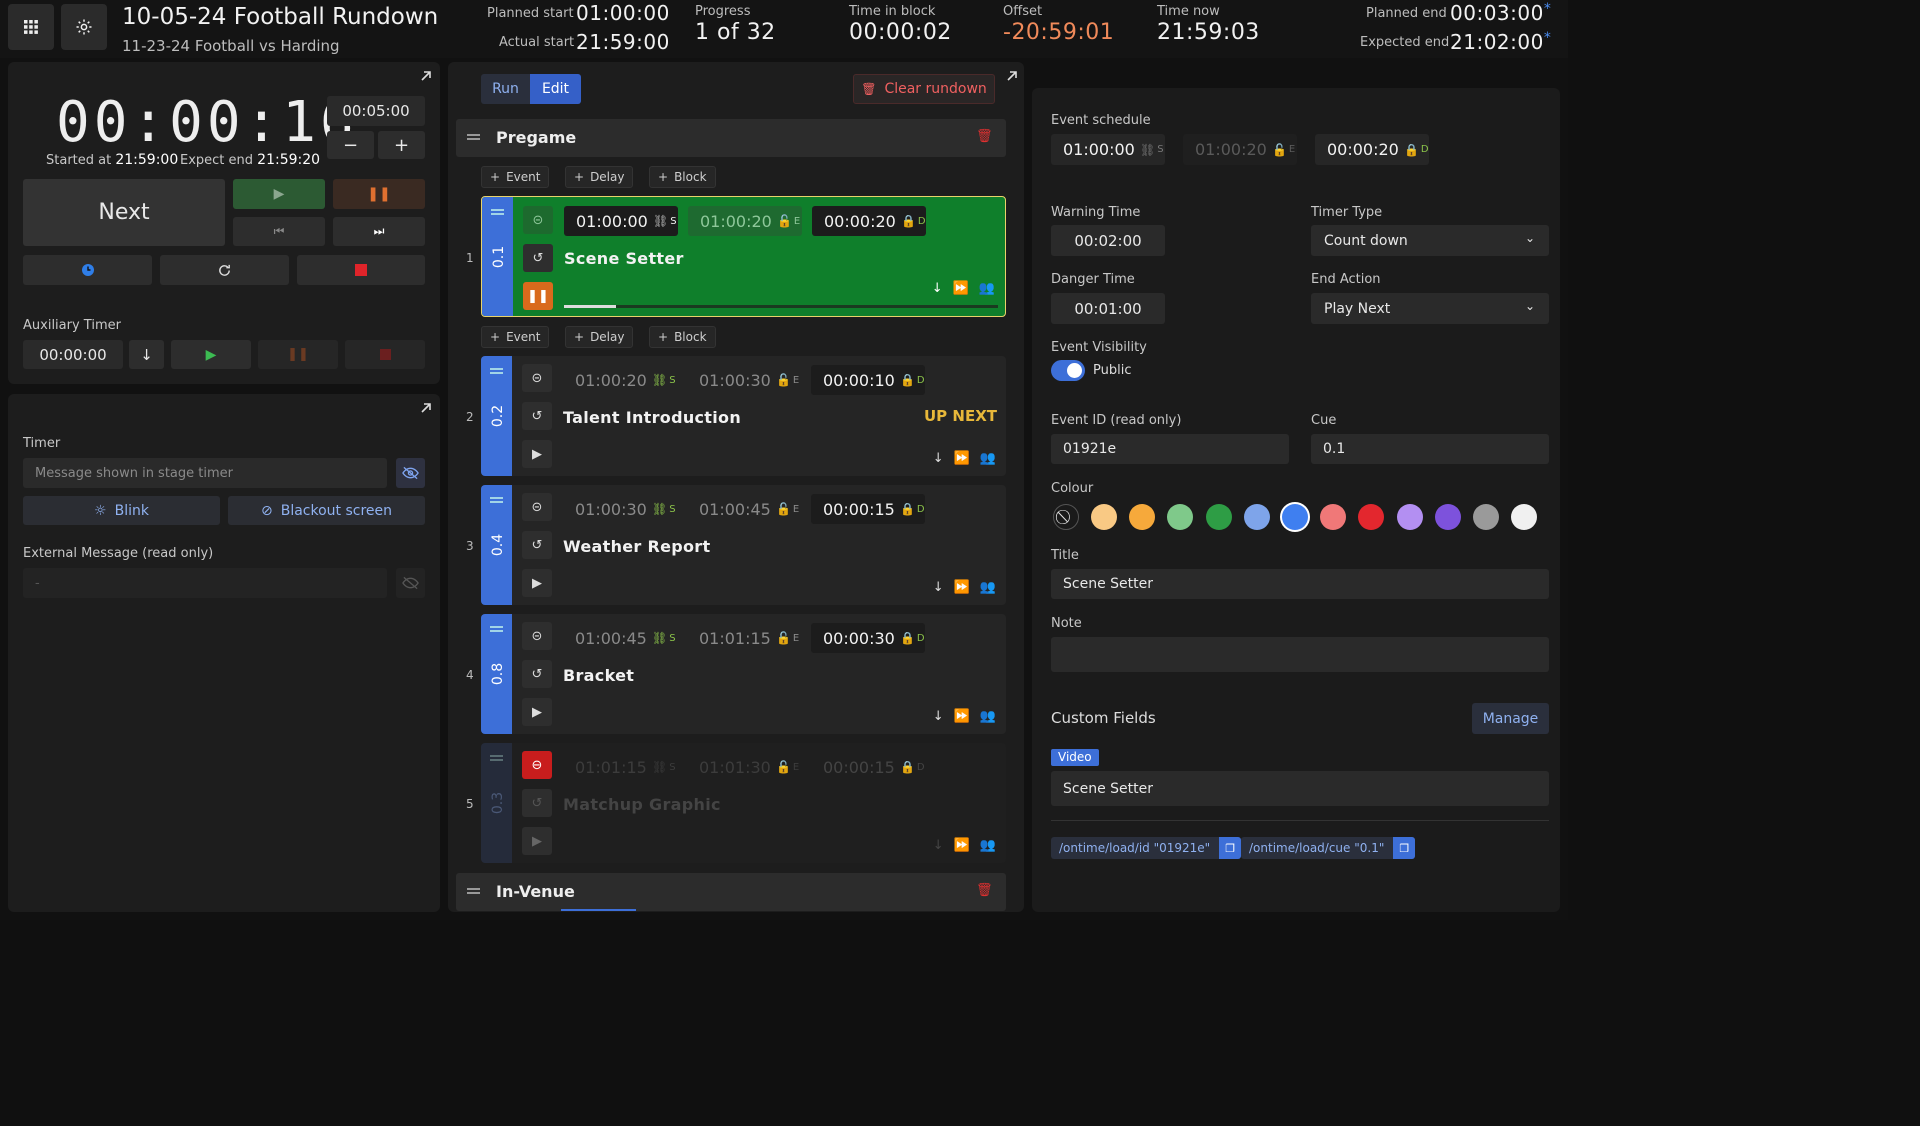 This screenshot has width=1920, height=1126. Describe the element at coordinates (505, 89) in the screenshot. I see `tab-run: Run` at that location.